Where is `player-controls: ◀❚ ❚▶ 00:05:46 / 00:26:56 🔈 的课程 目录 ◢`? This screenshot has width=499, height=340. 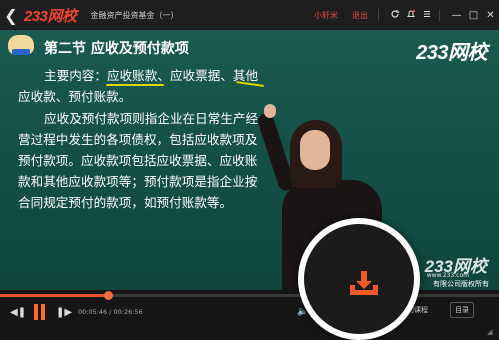
player-controls: ◀❚ ❚▶ 00:05:46 / 00:26:56 🔈 的课程 目录 ◢ is located at coordinates (249, 315).